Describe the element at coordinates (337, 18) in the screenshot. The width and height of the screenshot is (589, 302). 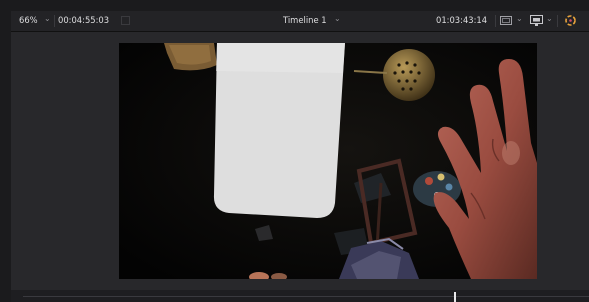
I see `timeline-dropdown-chevron-icon: ⌄` at that location.